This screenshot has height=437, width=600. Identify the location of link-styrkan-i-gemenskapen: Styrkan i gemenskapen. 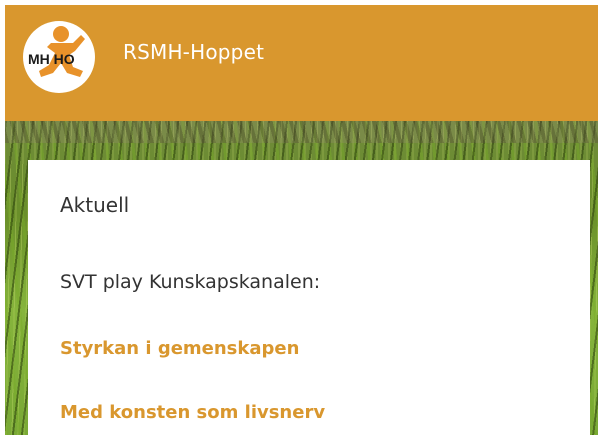
(179, 348).